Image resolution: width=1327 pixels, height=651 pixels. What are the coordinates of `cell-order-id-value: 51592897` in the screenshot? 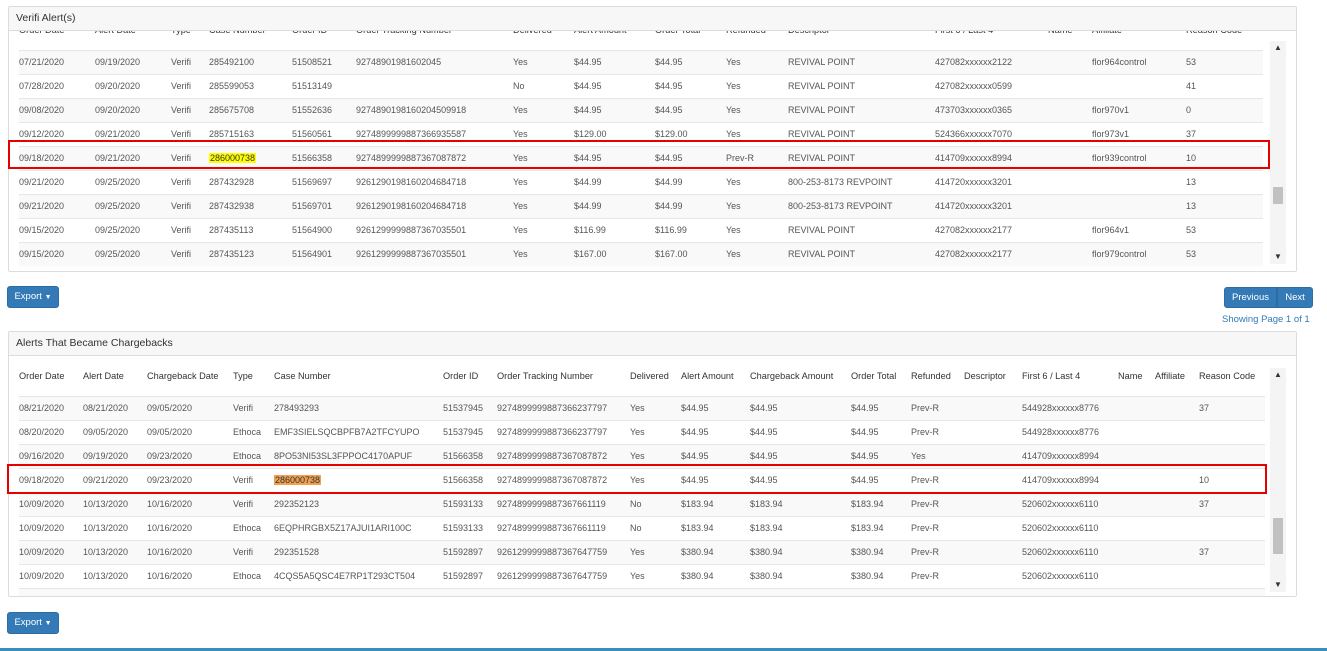 It's located at (463, 552).